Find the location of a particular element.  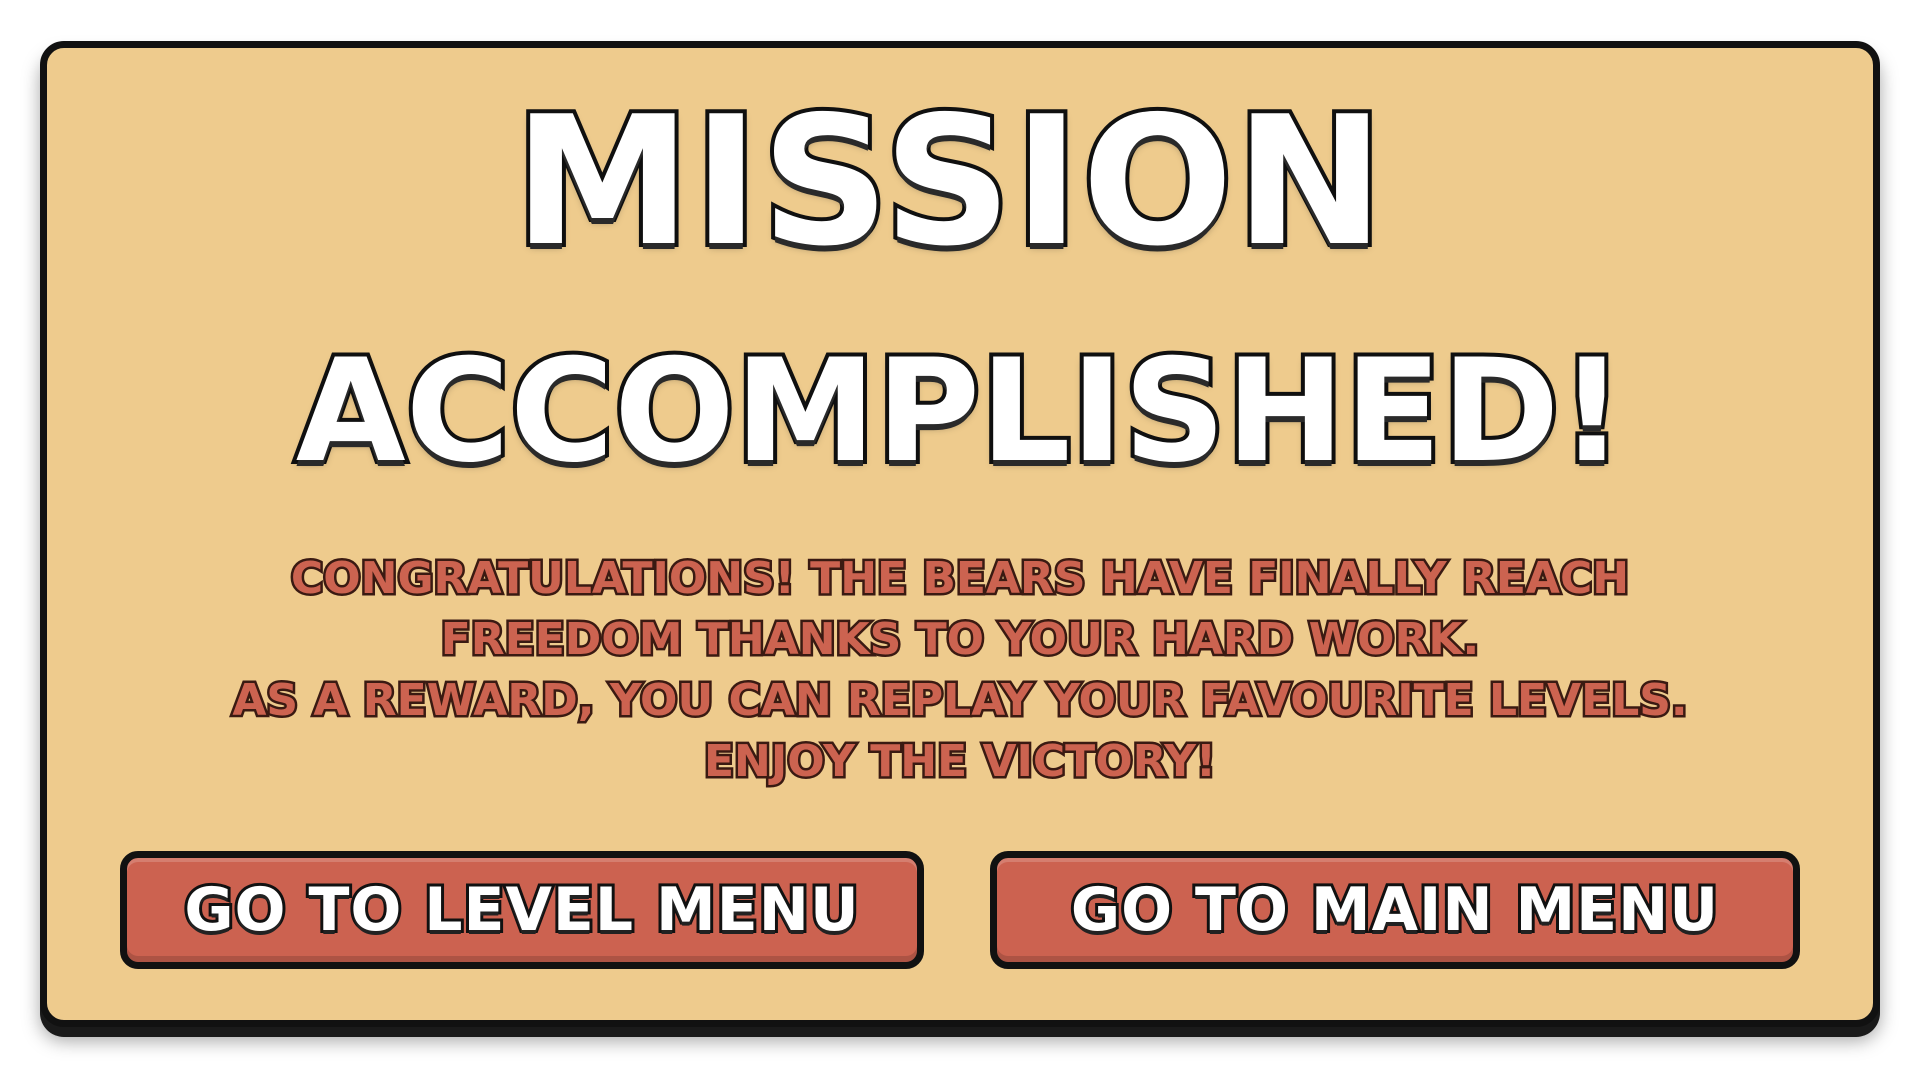

go-to-main-menu-label: GO TO MAIN MENU is located at coordinates (1394, 910).